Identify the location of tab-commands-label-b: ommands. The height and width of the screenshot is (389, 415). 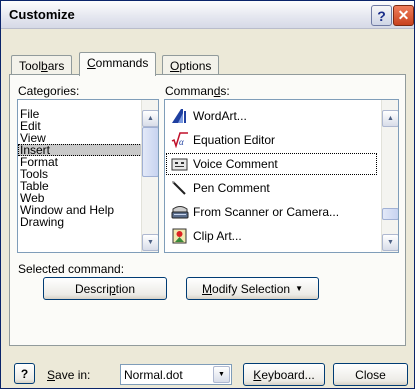
(122, 63).